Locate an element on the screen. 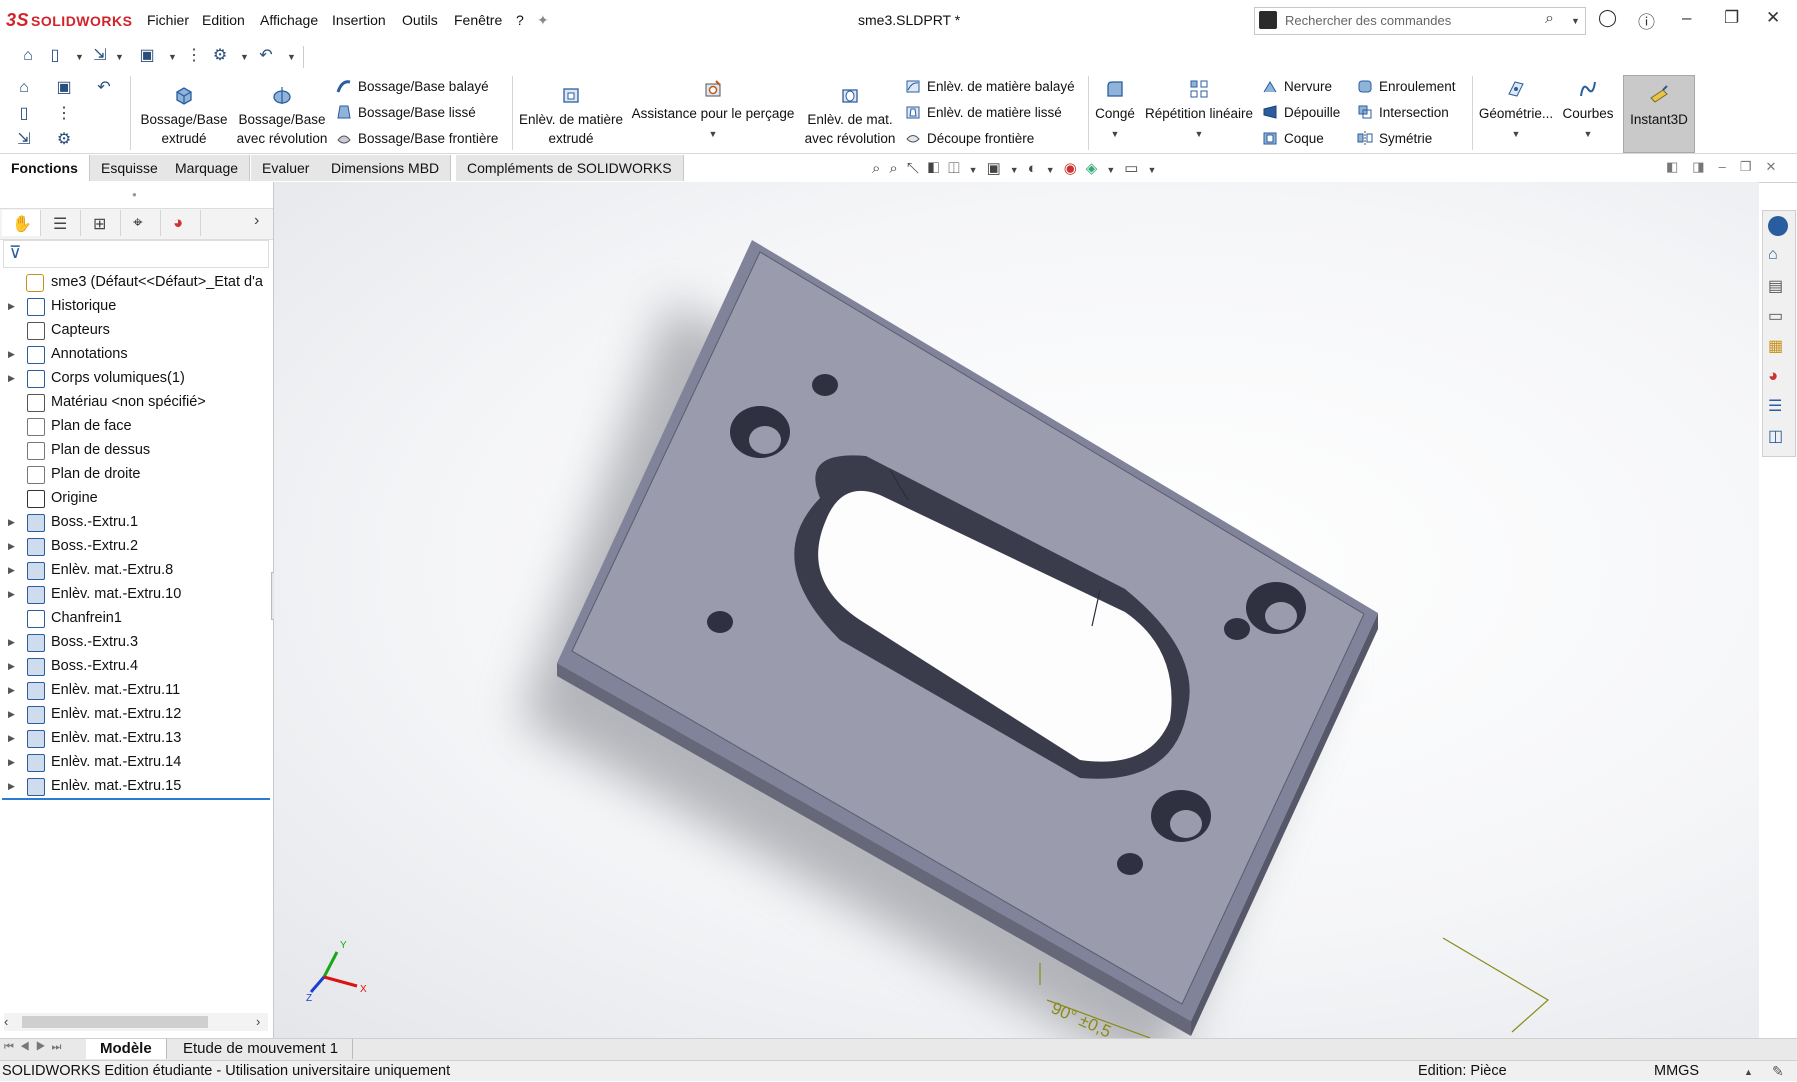  tab-complements: Compléments de SOLIDWORKS is located at coordinates (570, 168).